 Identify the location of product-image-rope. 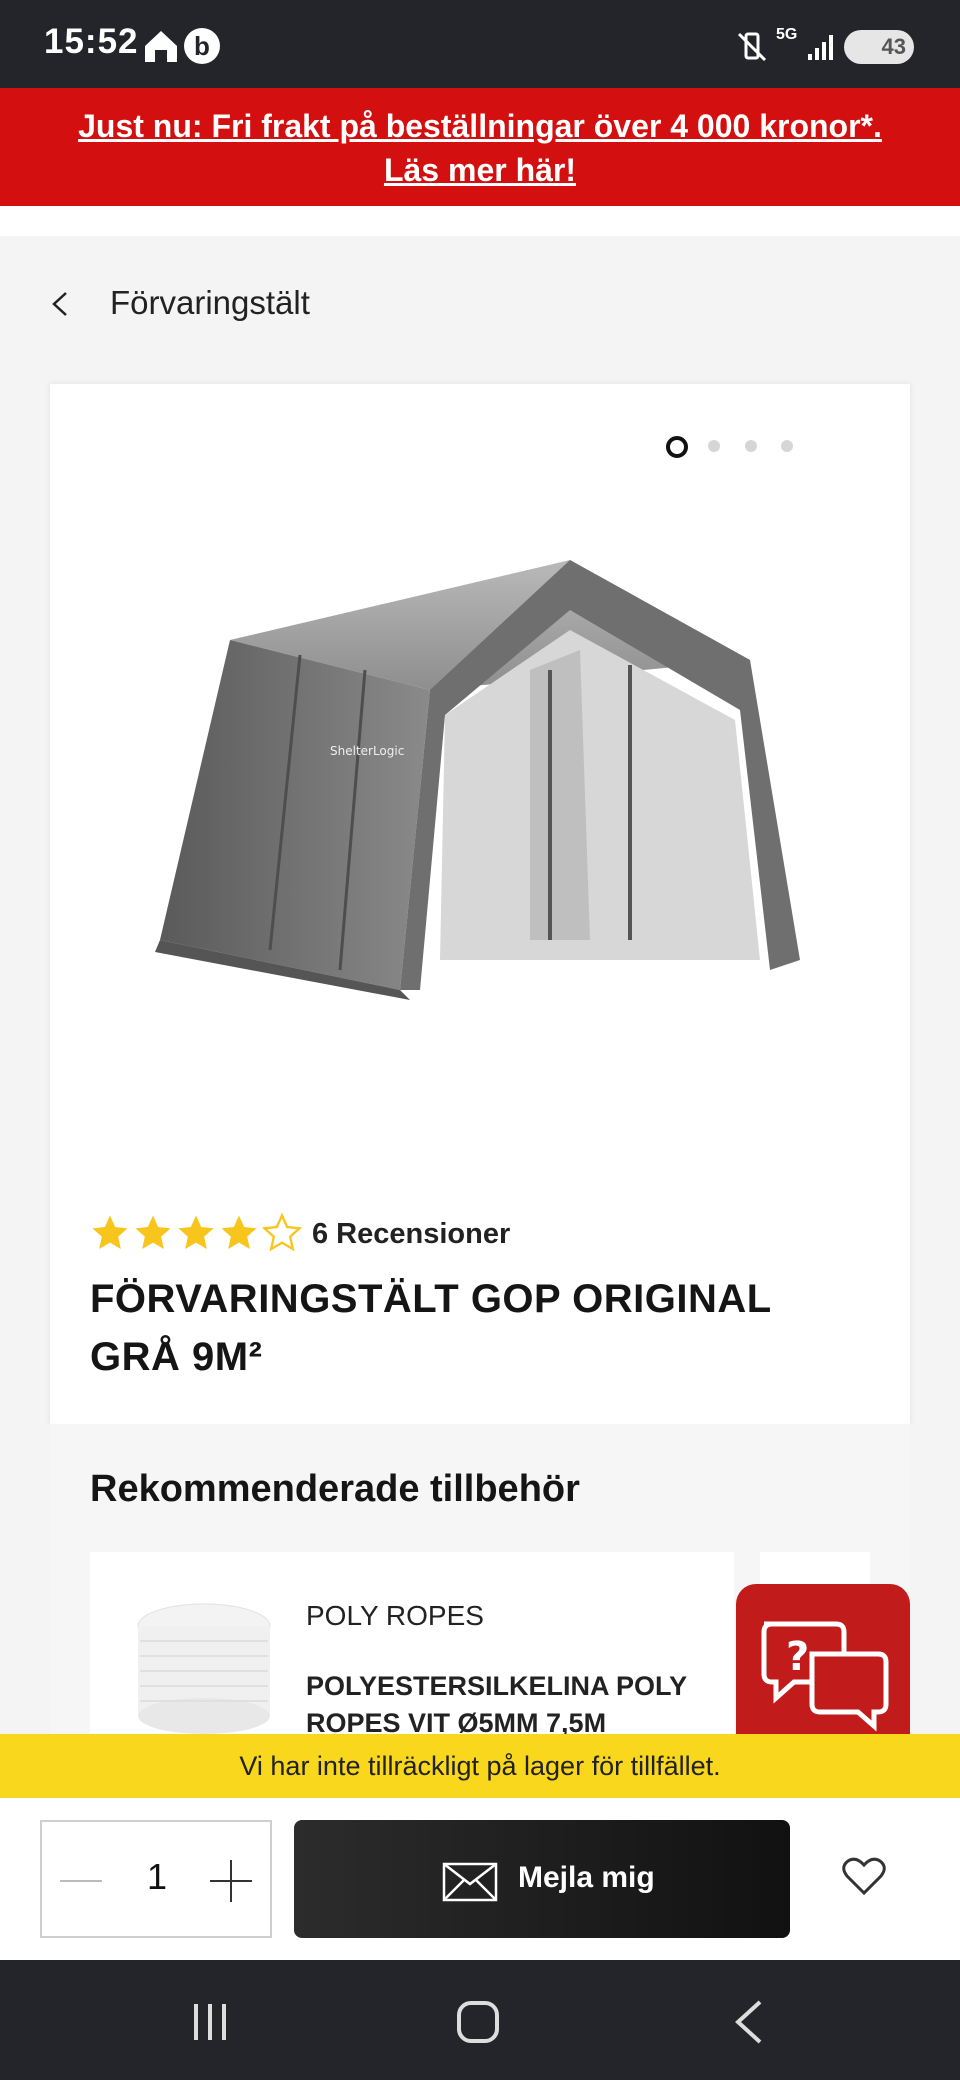
(204, 1666).